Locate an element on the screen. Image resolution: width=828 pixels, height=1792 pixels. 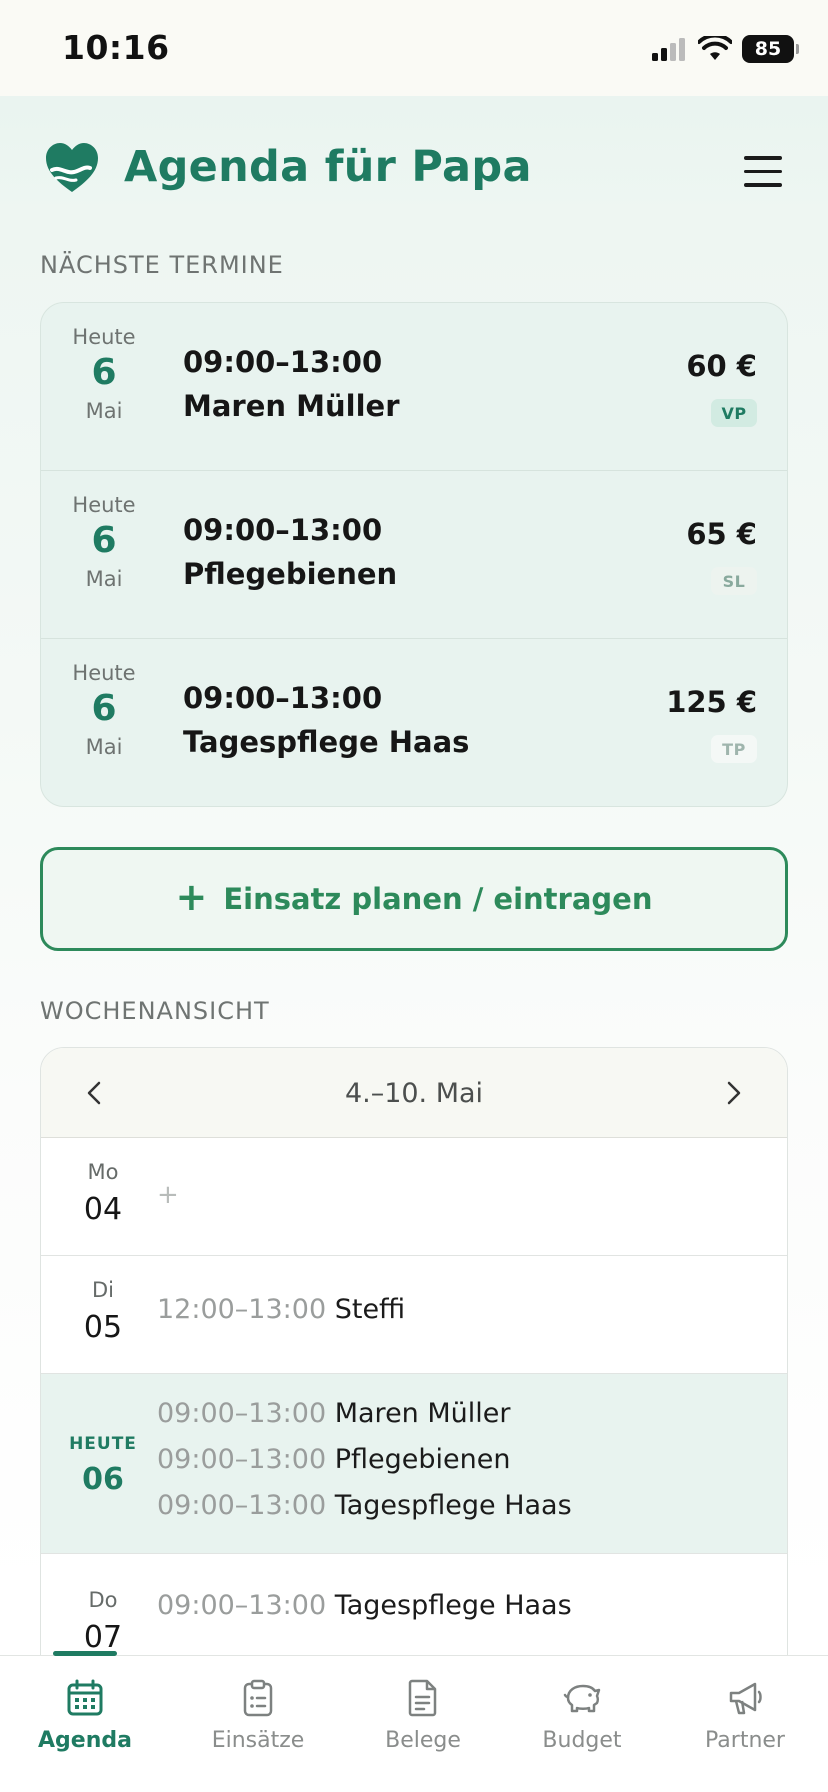
active-tab-indicator is located at coordinates (85, 1653).